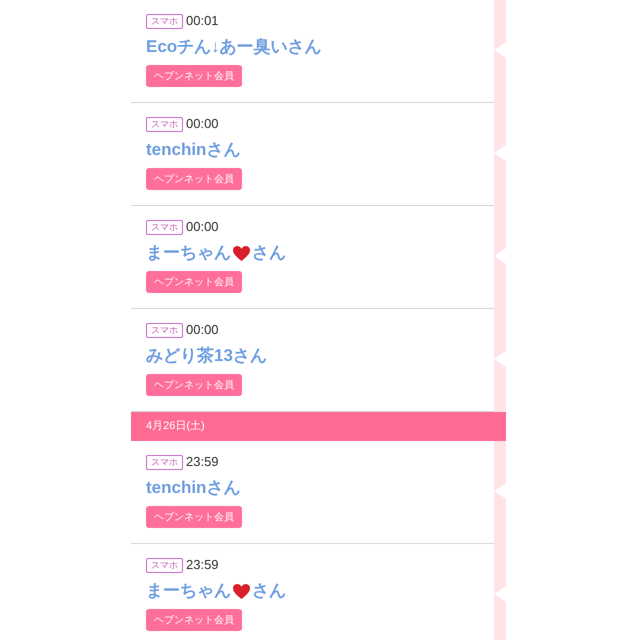 The image size is (640, 640). Describe the element at coordinates (206, 356) in the screenshot. I see `visitor-name: みどり茶13さん` at that location.